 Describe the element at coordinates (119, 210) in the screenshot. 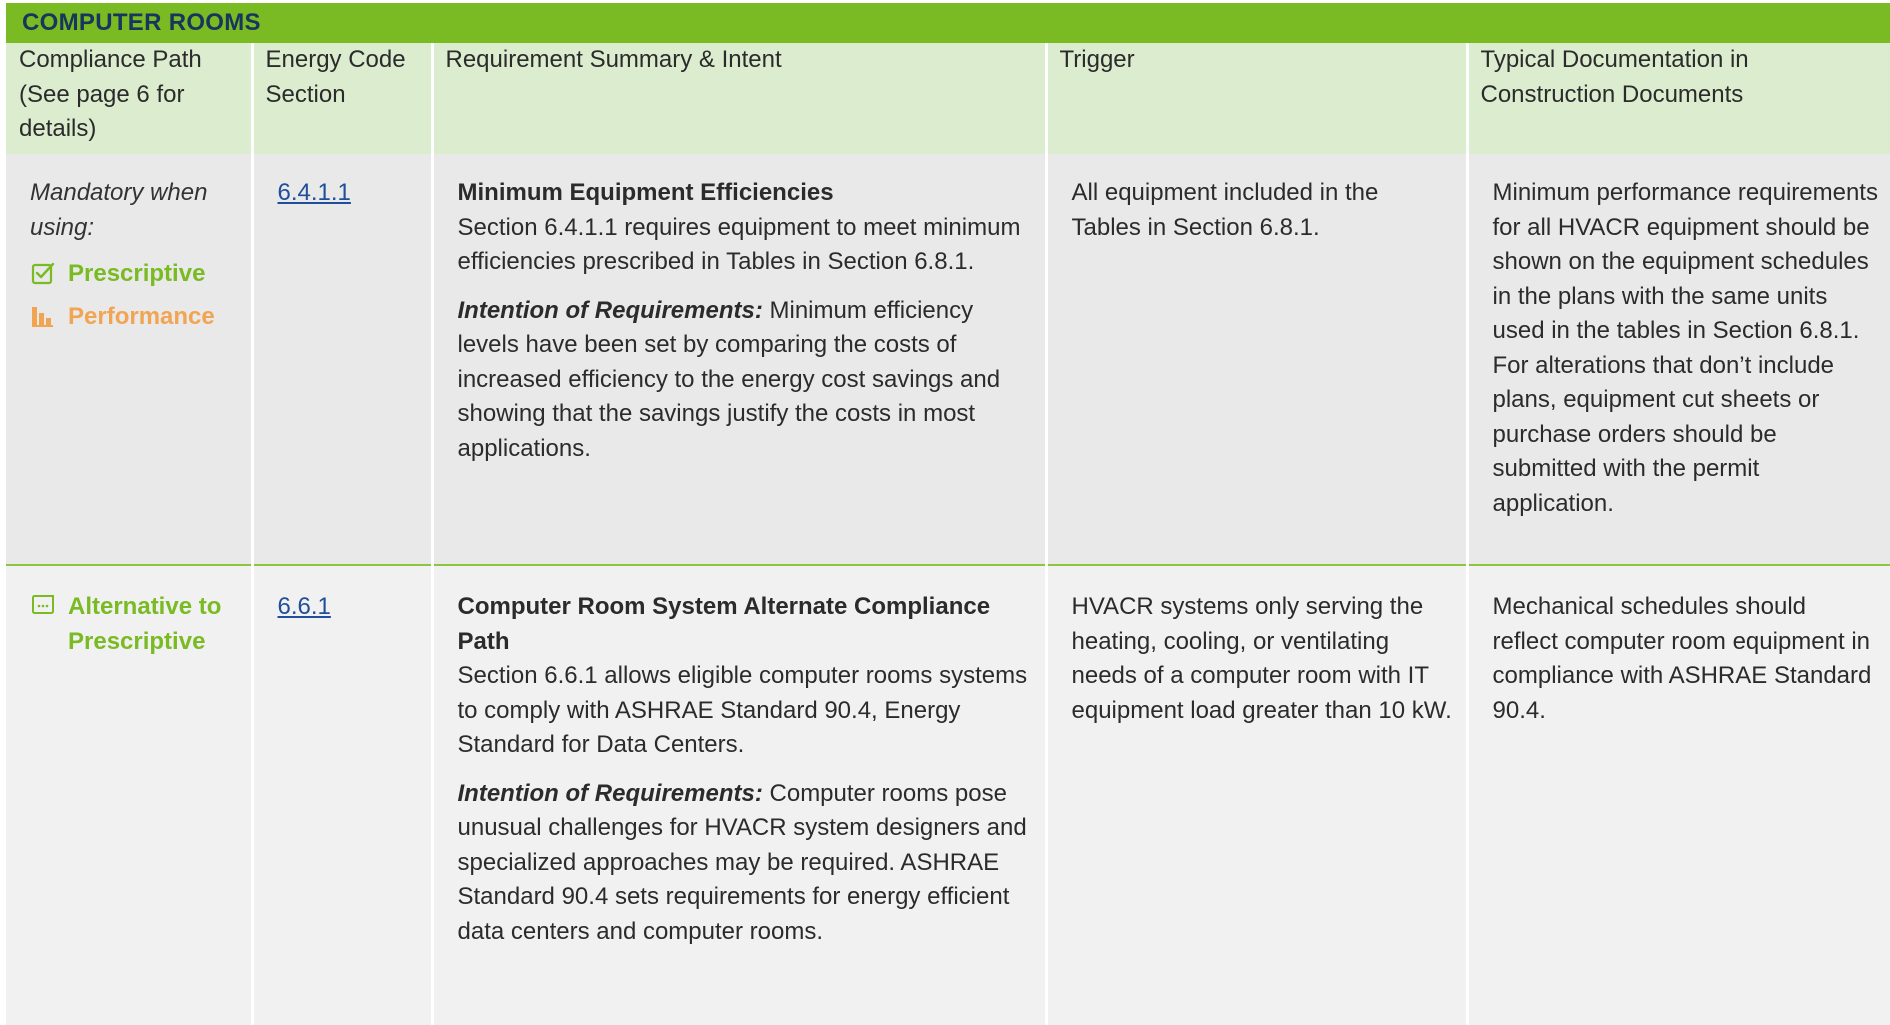

I see `mandatory-label: Mandatory when using:` at that location.